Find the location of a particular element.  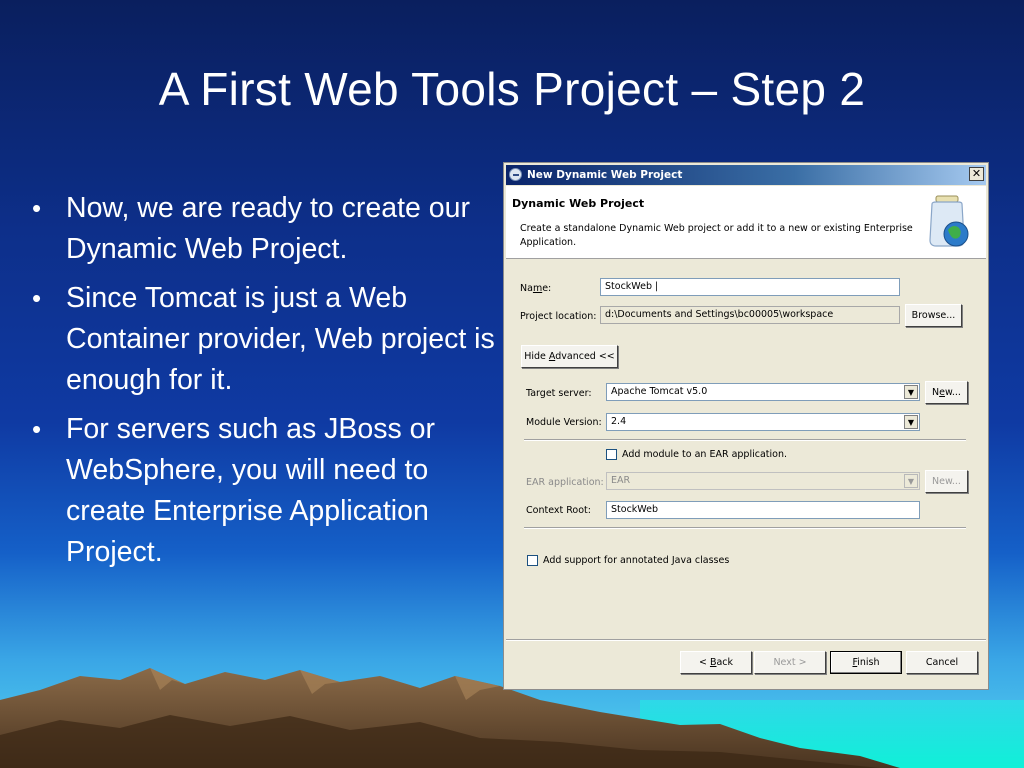

project-location-label: Project location: is located at coordinates (558, 316).